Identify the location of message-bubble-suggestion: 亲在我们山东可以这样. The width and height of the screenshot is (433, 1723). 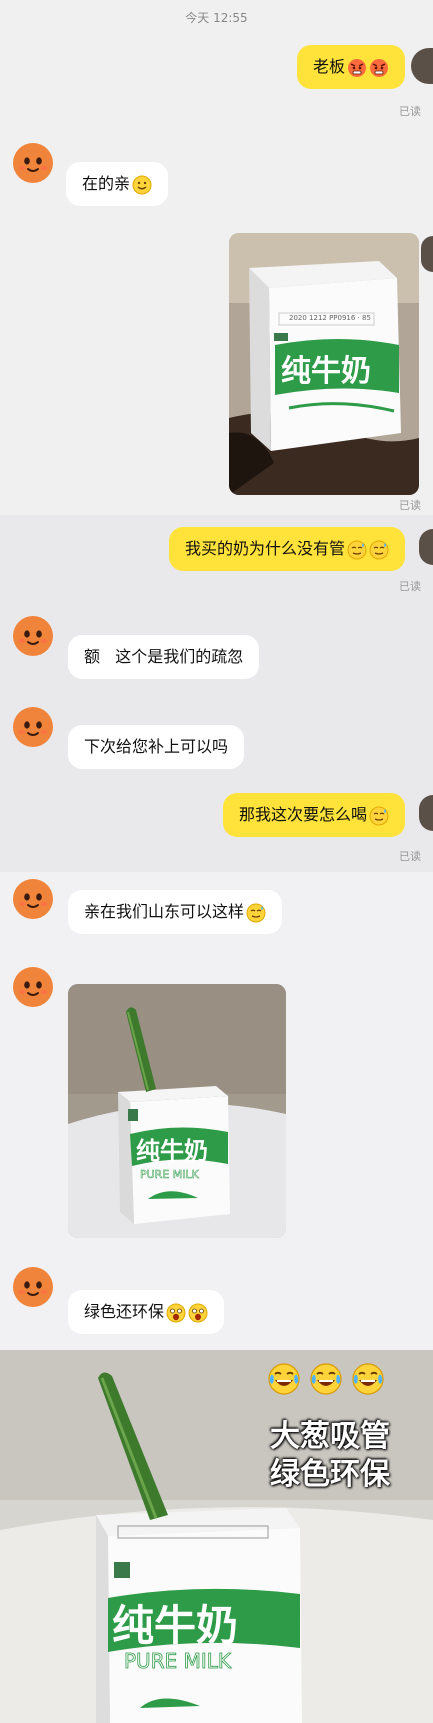
(175, 912).